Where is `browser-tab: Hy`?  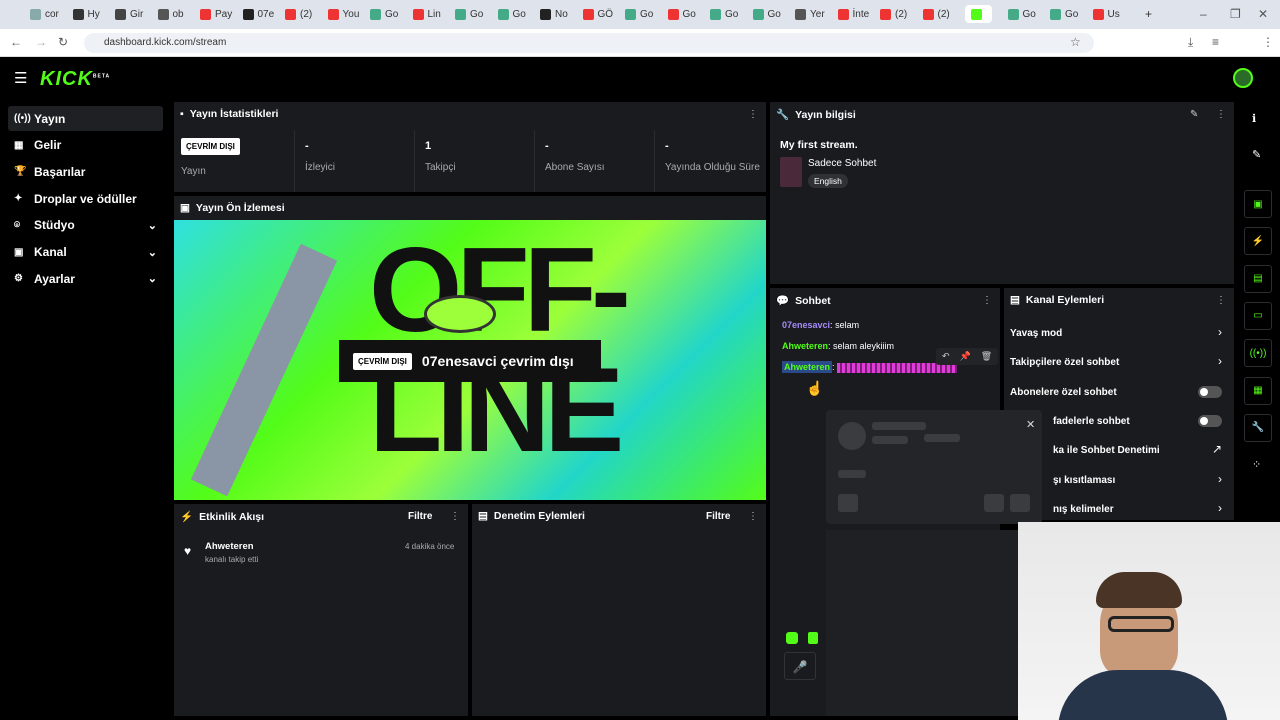 browser-tab: Hy is located at coordinates (86, 14).